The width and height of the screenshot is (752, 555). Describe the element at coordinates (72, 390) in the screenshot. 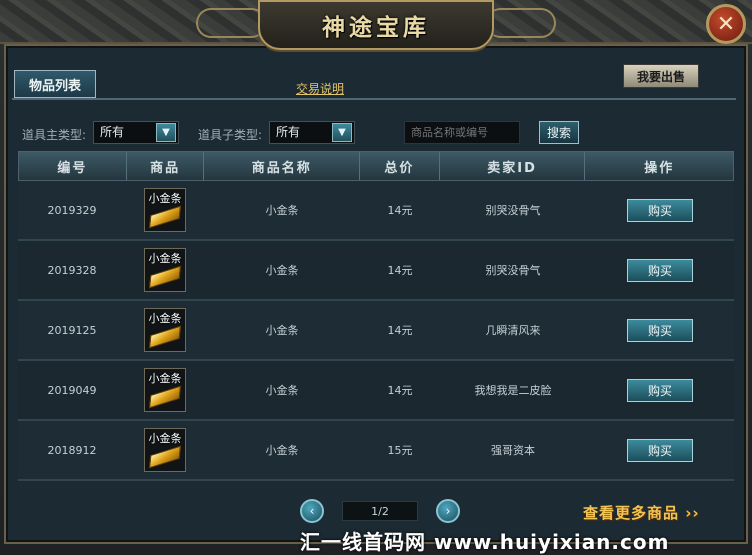

I see `listing-id: 2019049` at that location.